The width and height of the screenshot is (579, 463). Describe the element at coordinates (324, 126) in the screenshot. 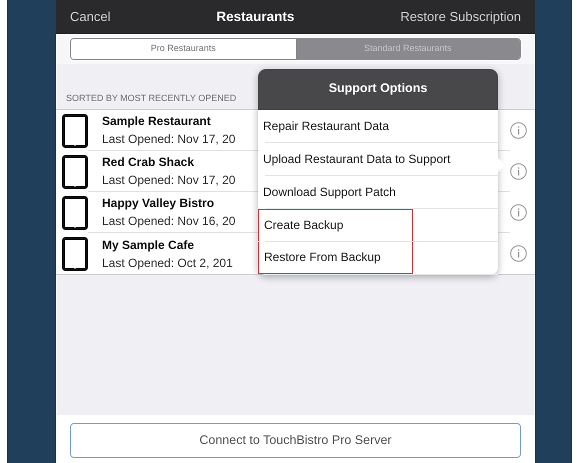

I see `menu-item: Repair Restaurant Data` at that location.